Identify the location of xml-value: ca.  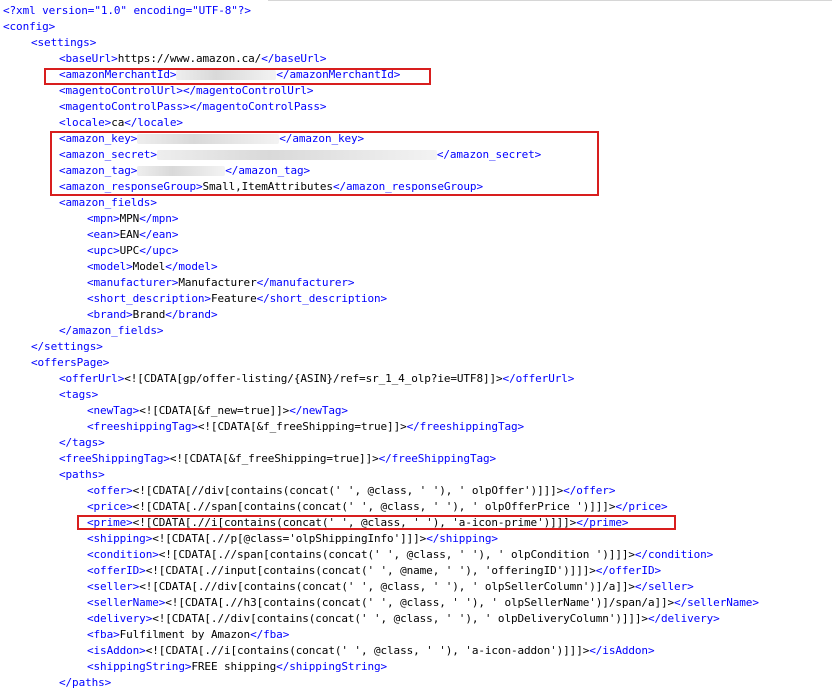
(118, 122).